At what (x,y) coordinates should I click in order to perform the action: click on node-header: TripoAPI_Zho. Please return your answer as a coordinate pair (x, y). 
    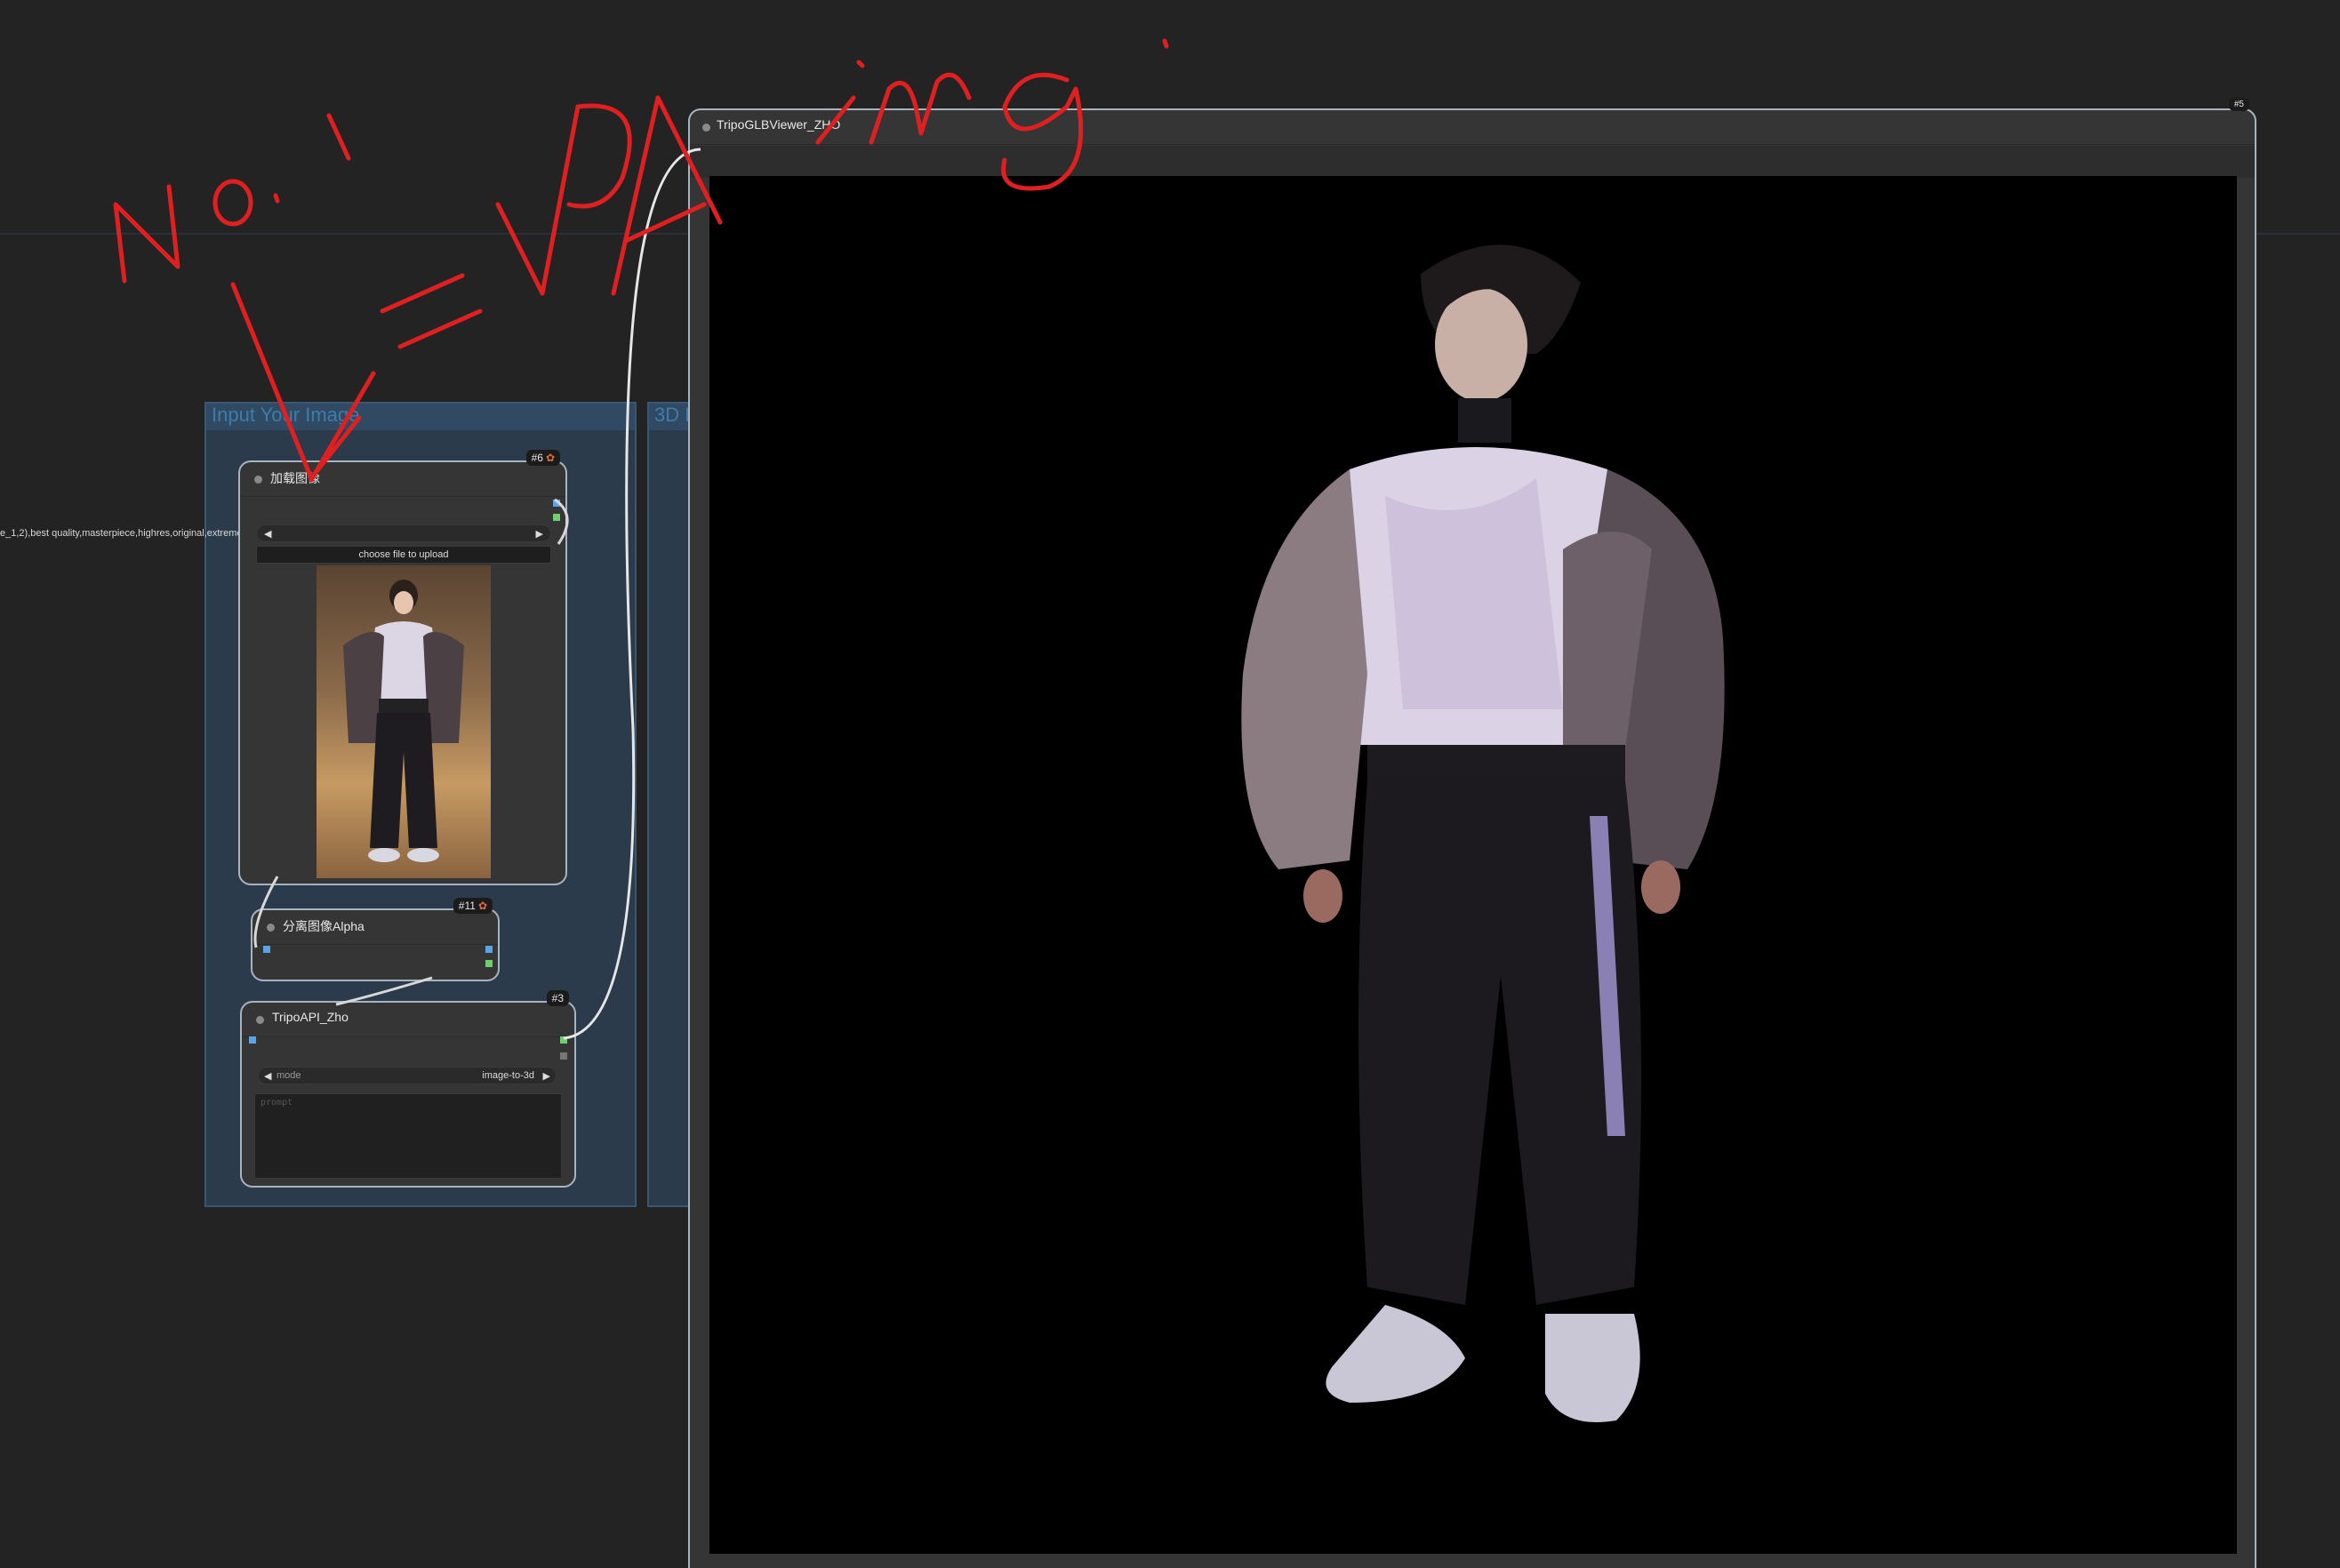
    Looking at the image, I should click on (408, 1020).